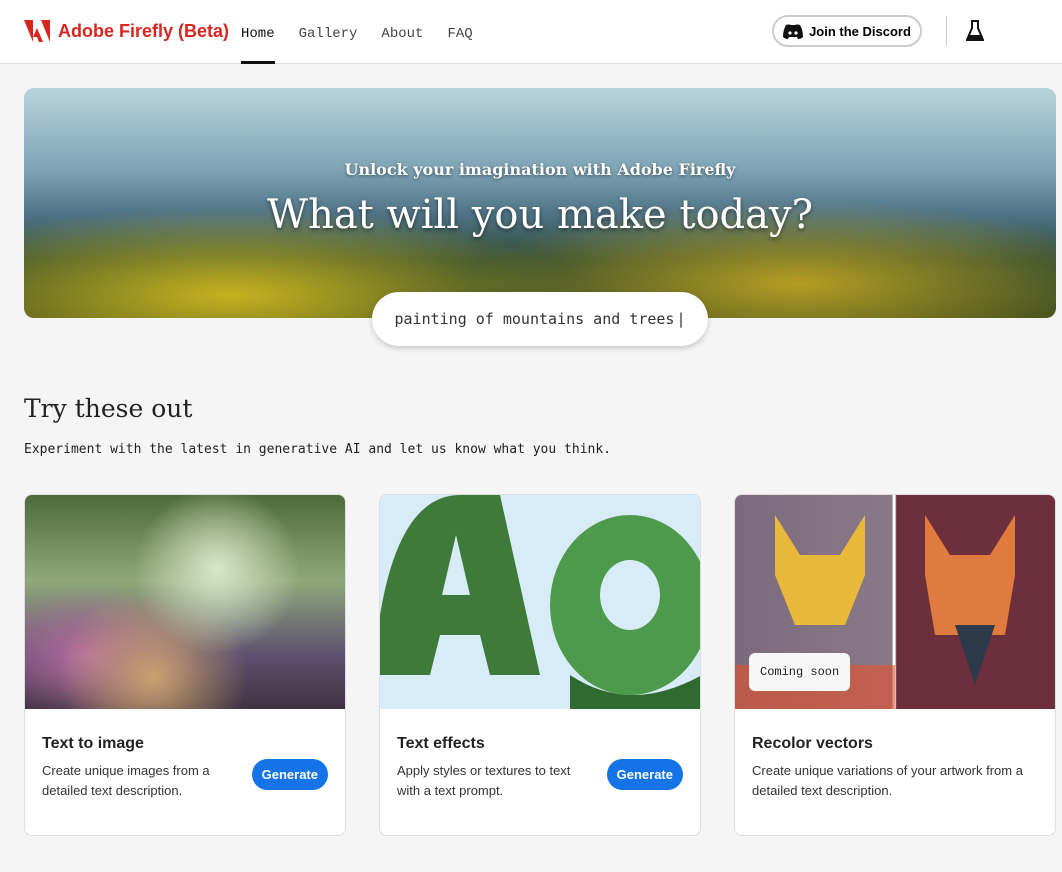 The height and width of the screenshot is (872, 1062). What do you see at coordinates (812, 743) in the screenshot?
I see `card-title: Recolor vectors` at bounding box center [812, 743].